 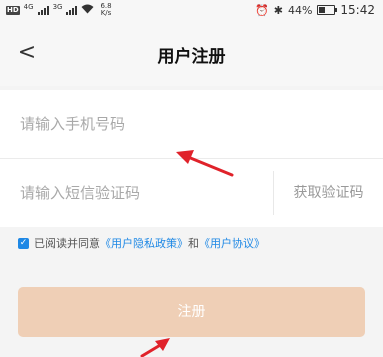 What do you see at coordinates (328, 193) in the screenshot?
I see `get-code-button: 获取验证码` at bounding box center [328, 193].